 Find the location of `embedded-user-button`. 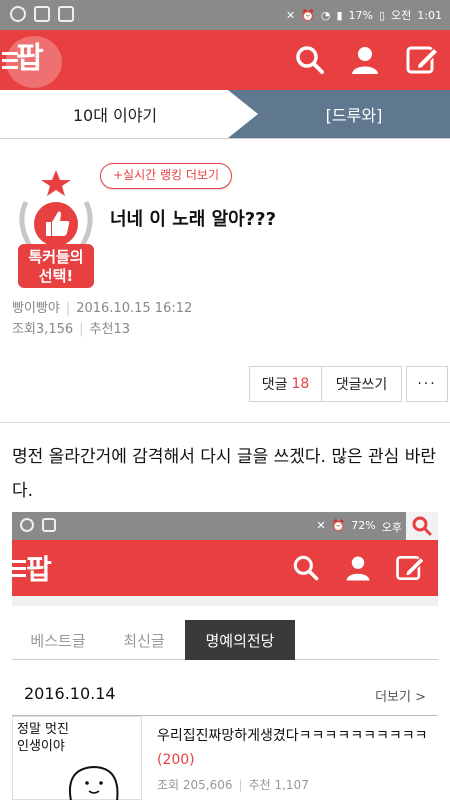

embedded-user-button is located at coordinates (358, 568).